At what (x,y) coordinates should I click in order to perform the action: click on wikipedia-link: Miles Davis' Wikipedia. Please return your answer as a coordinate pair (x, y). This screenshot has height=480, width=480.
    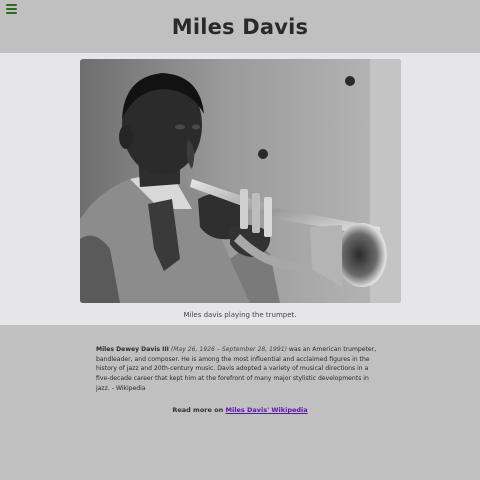
    Looking at the image, I should click on (267, 410).